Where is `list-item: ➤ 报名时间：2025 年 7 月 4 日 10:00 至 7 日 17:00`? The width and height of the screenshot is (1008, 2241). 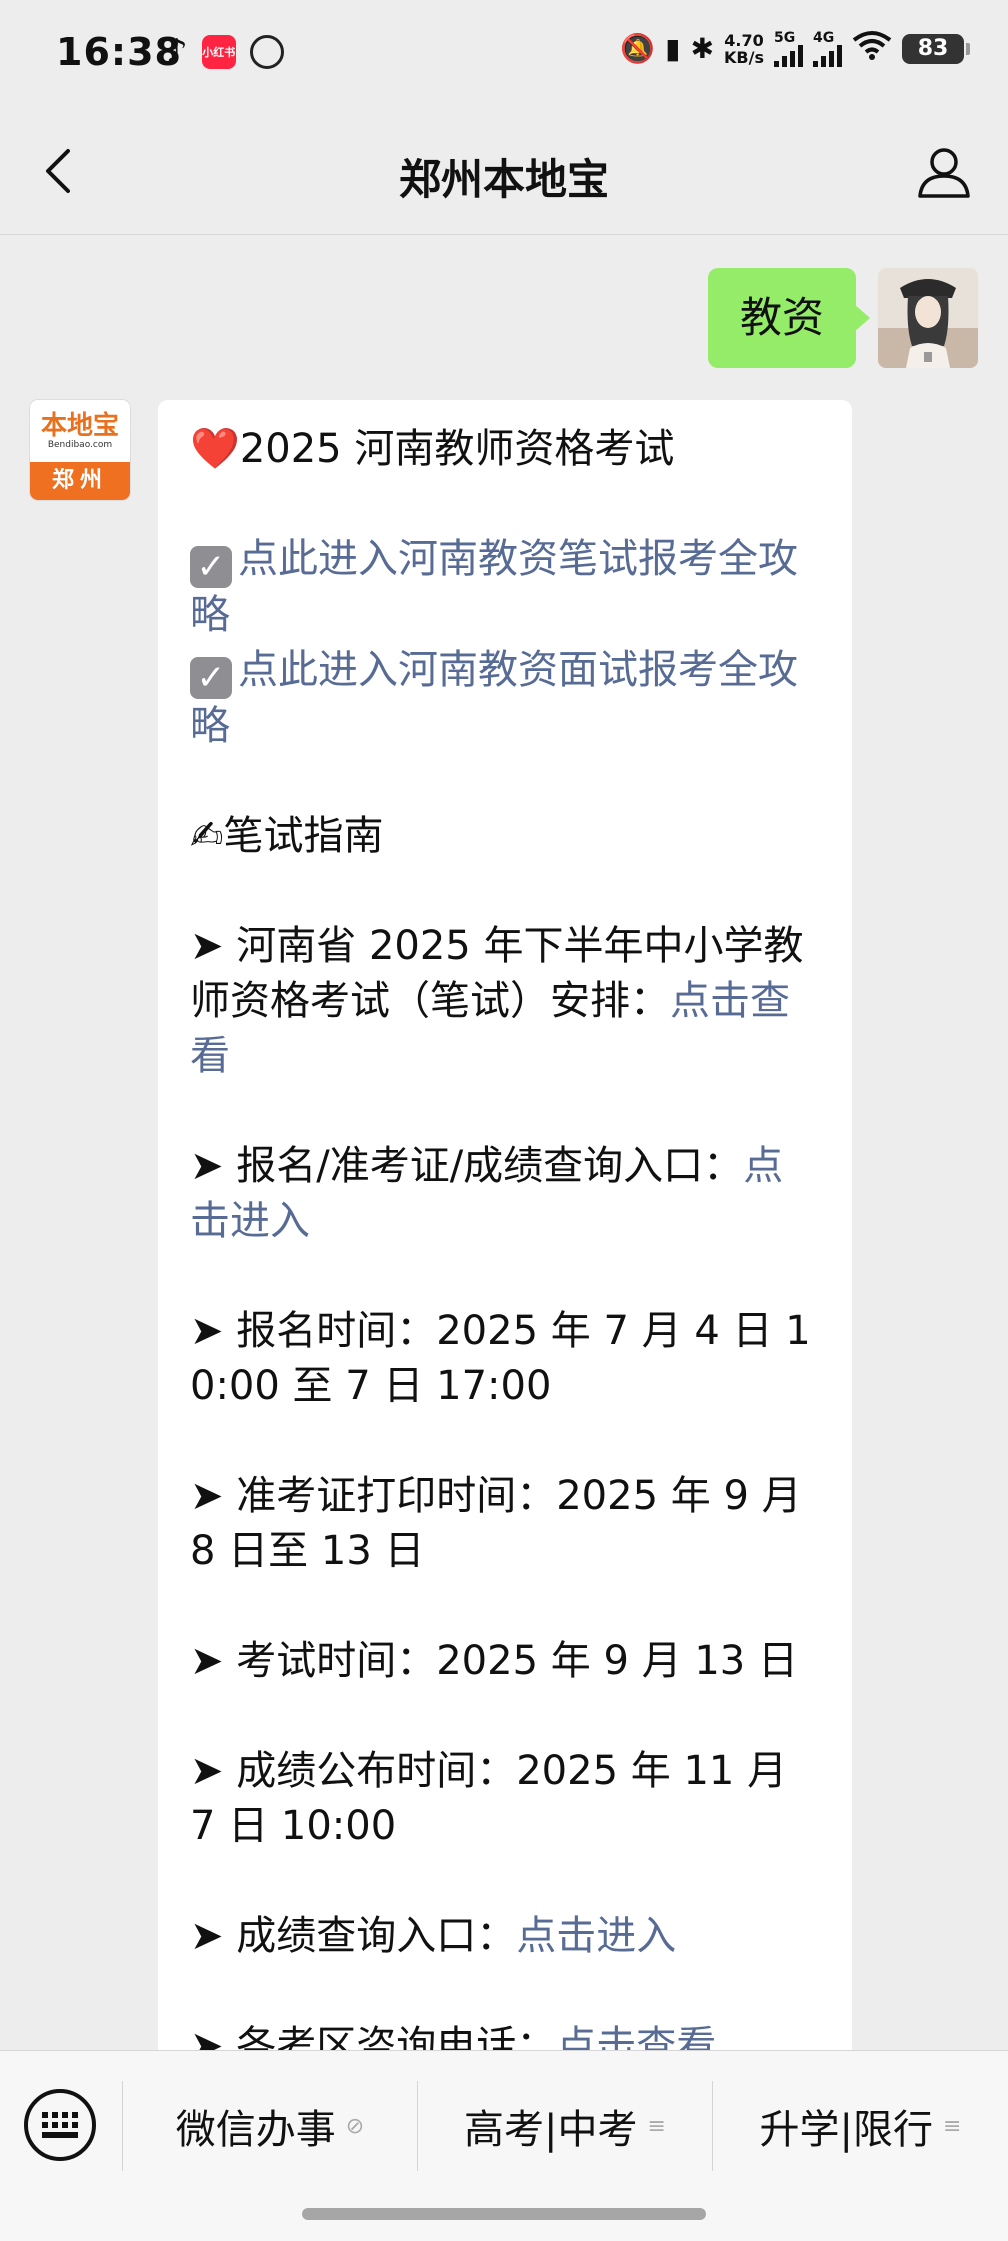
list-item: ➤ 报名时间：2025 年 7 月 4 日 10:00 至 7 日 17:00 is located at coordinates (500, 1358).